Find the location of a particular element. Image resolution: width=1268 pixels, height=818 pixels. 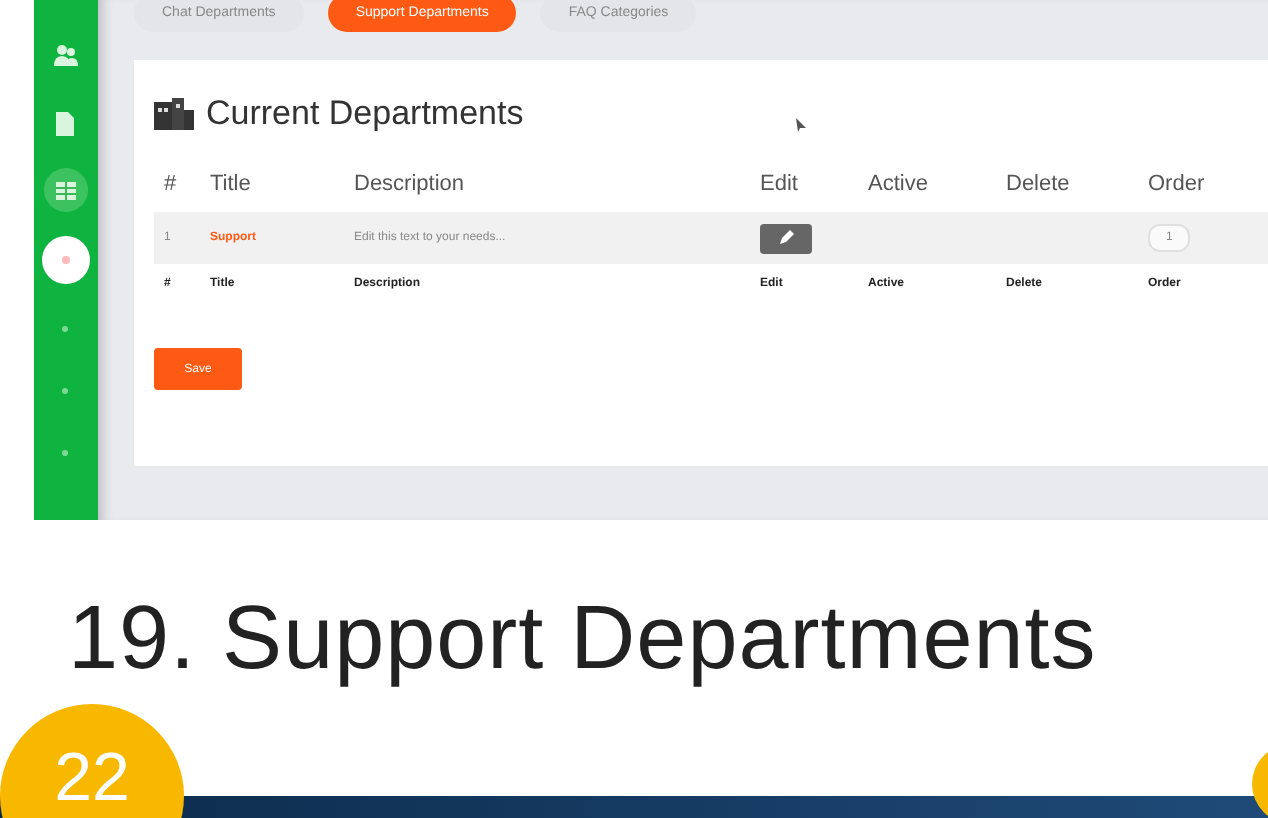

users-icon is located at coordinates (65, 56).